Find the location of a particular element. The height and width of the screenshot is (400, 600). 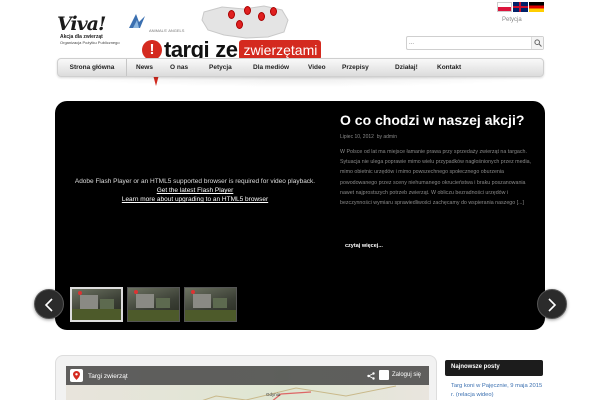

nav-item-kontakt: Kontakt is located at coordinates (449, 67).